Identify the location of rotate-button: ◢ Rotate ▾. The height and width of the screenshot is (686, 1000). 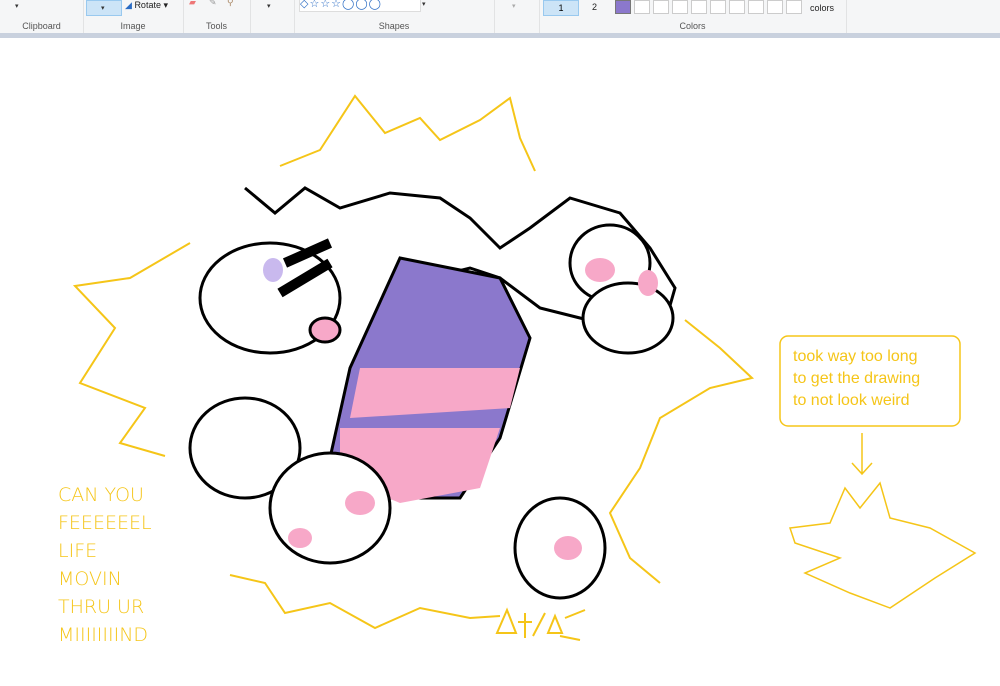
(146, 5).